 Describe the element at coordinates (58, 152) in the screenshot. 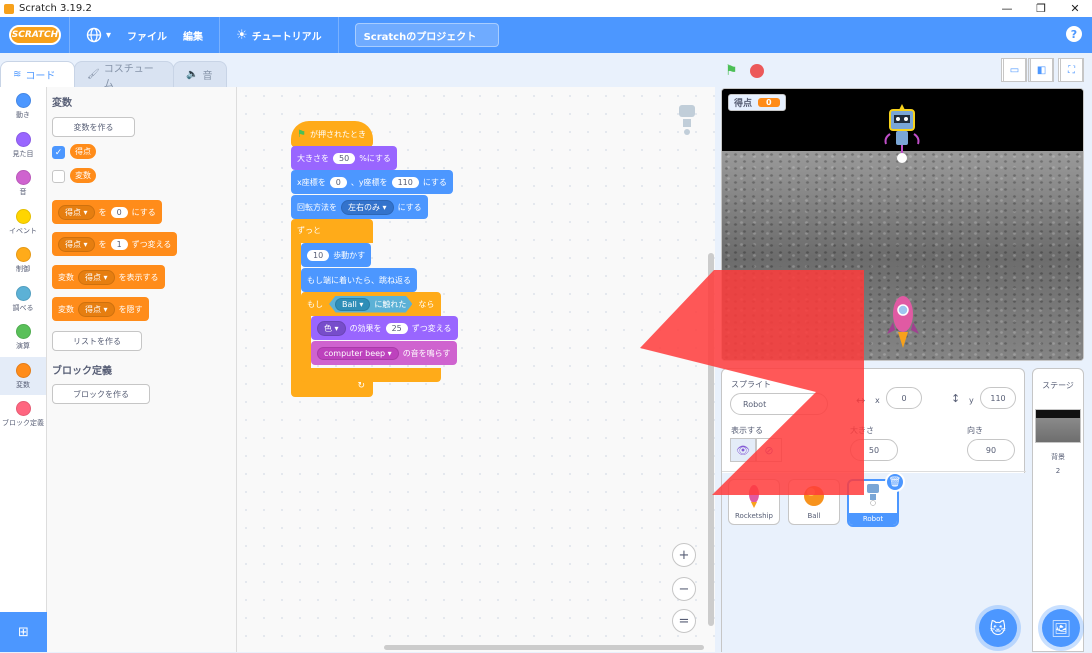

I see `score-visible-checkbox: ✓` at that location.